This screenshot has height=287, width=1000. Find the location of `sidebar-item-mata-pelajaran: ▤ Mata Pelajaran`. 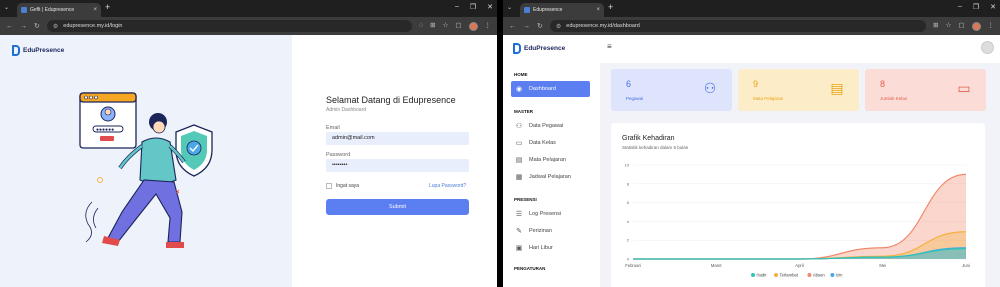

sidebar-item-mata-pelajaran: ▤ Mata Pelajaran is located at coordinates (550, 160).